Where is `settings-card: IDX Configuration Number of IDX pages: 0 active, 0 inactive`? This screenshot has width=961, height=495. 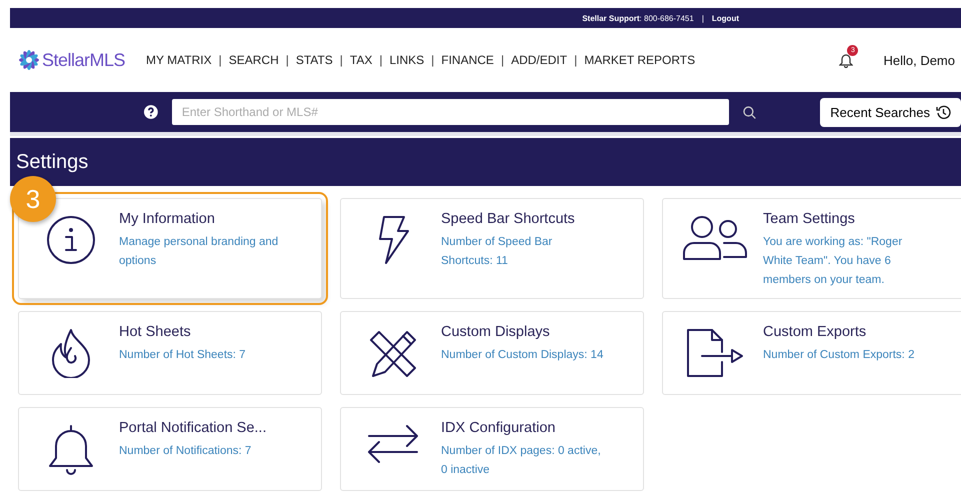 settings-card: IDX Configuration Number of IDX pages: 0 active, 0 inactive is located at coordinates (492, 449).